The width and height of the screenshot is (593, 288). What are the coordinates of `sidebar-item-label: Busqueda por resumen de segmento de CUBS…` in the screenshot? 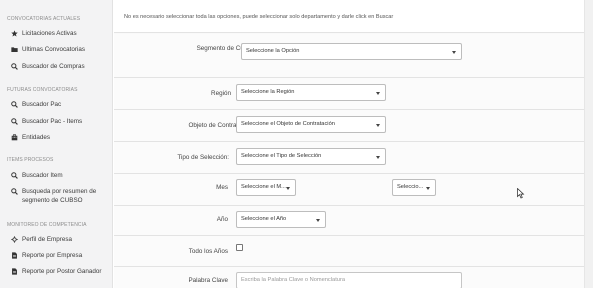 It's located at (59, 196).